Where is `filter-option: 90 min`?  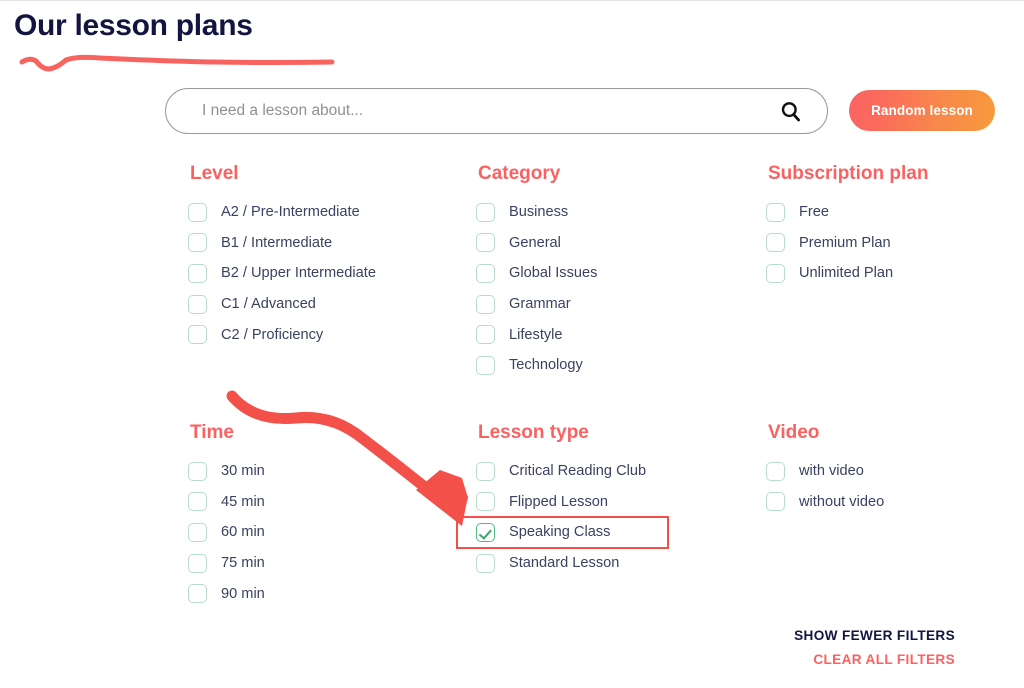 filter-option: 90 min is located at coordinates (226, 593).